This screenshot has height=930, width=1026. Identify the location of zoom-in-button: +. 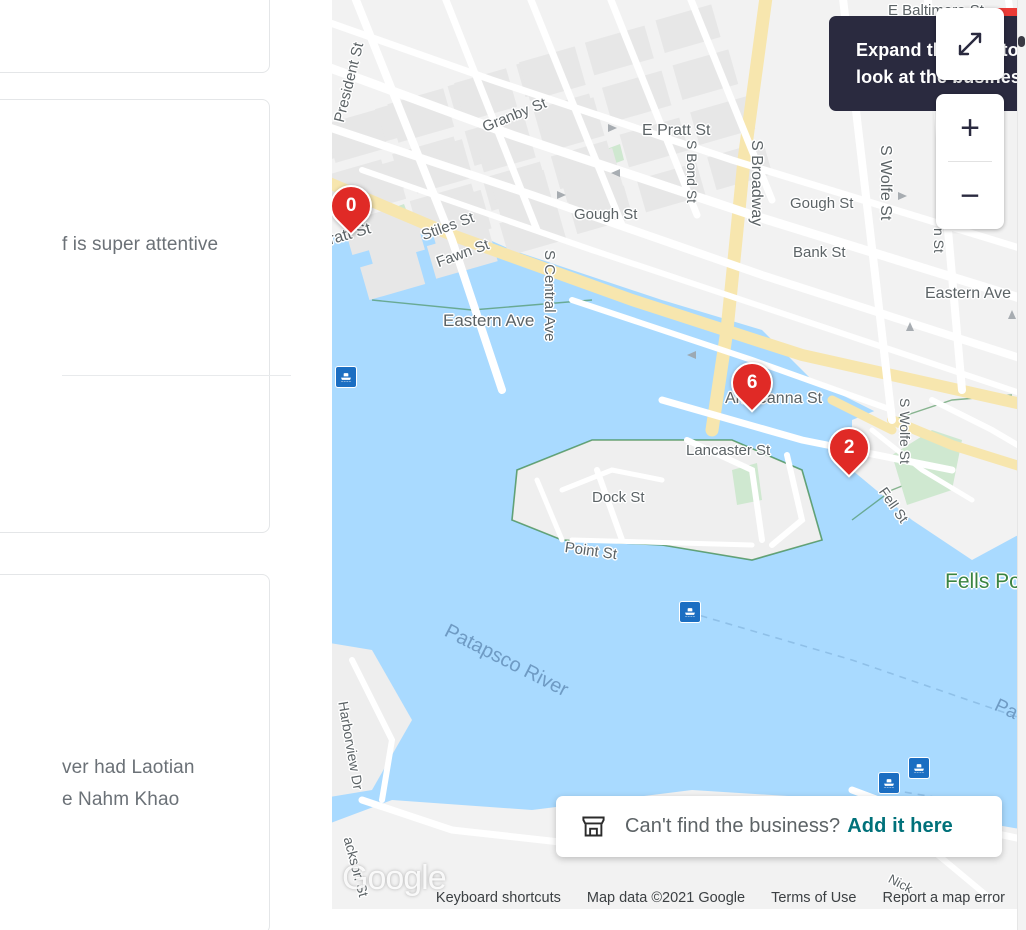
(970, 127).